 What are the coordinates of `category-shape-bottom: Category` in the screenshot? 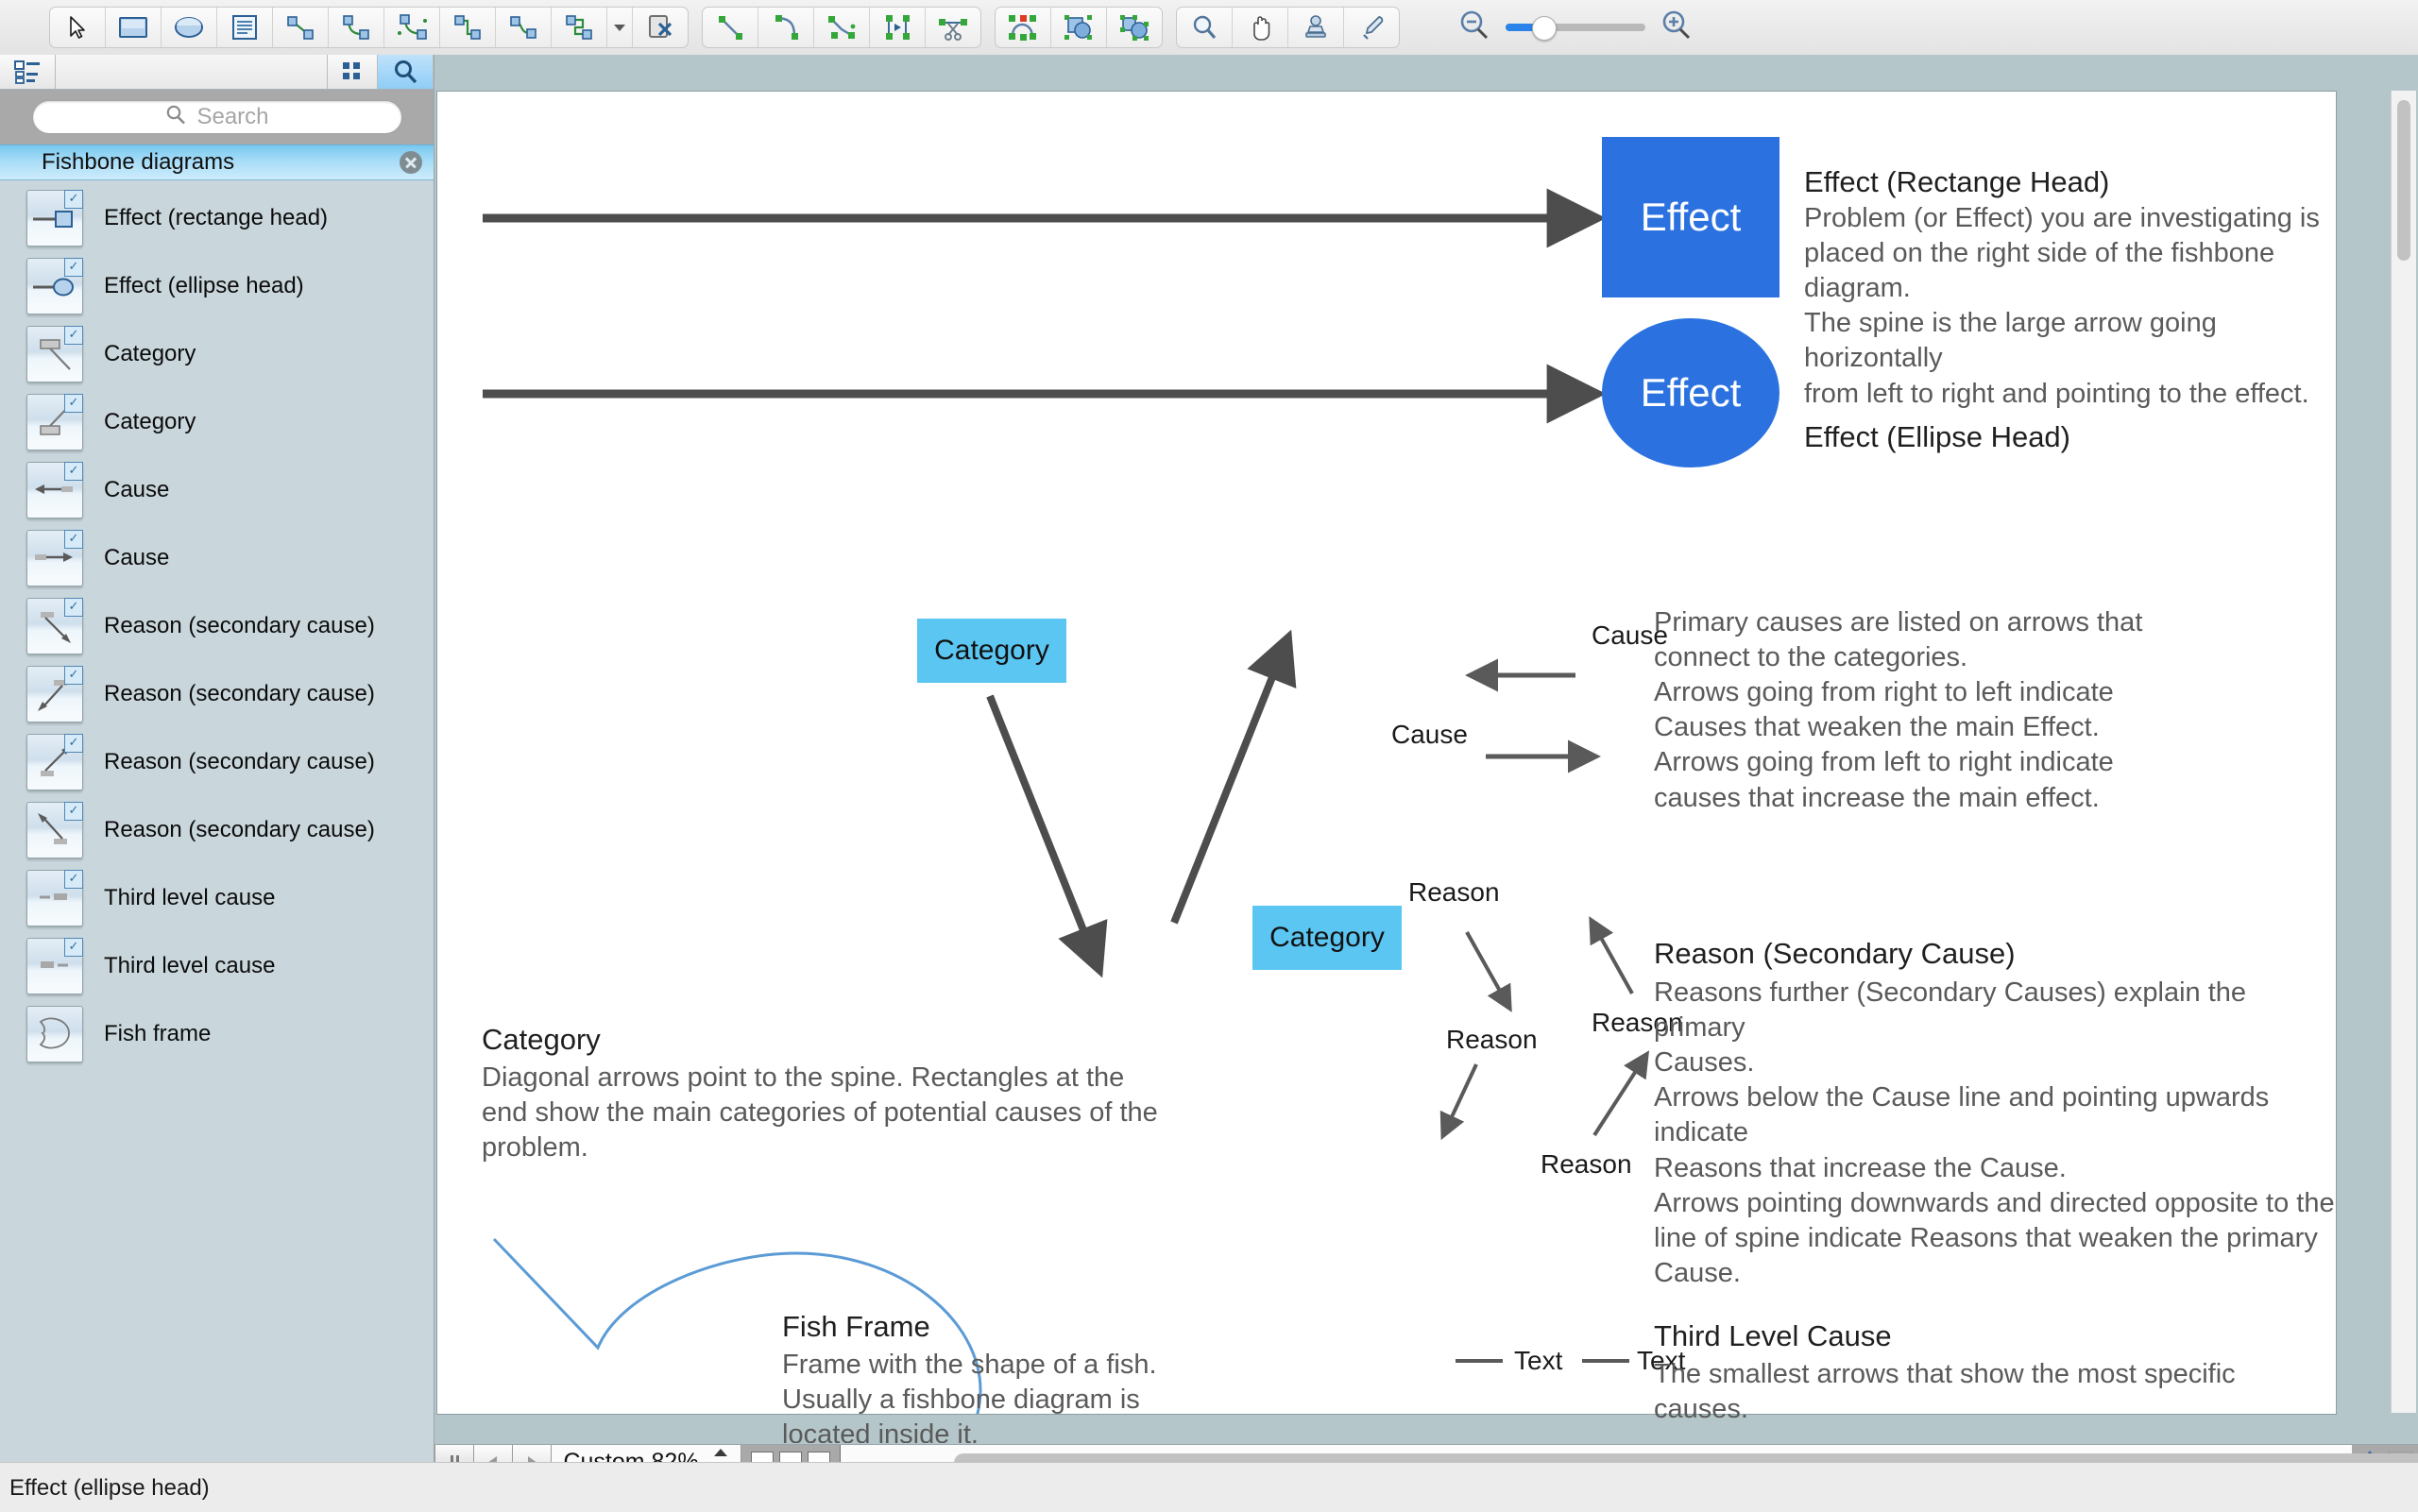 It's located at (1327, 938).